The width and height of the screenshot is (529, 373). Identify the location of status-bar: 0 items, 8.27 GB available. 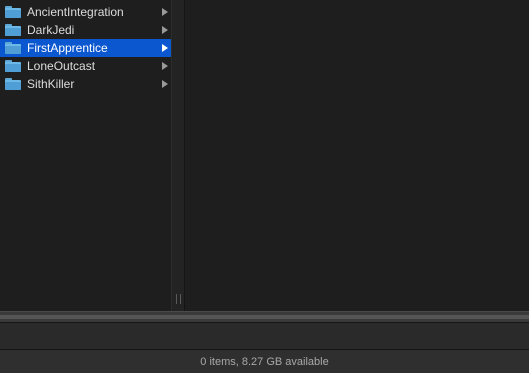
(264, 361).